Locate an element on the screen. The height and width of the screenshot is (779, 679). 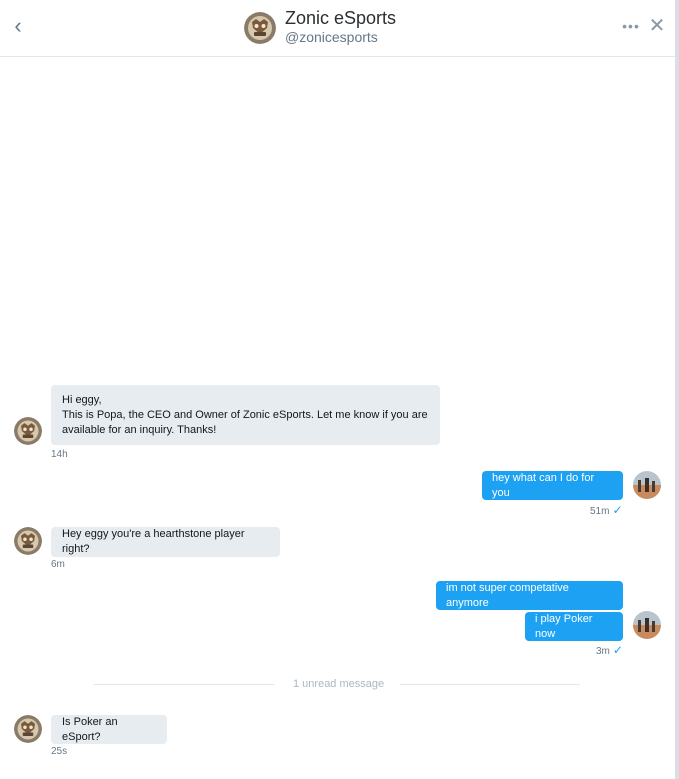
message-timestamp: 51m ✓ is located at coordinates (606, 511).